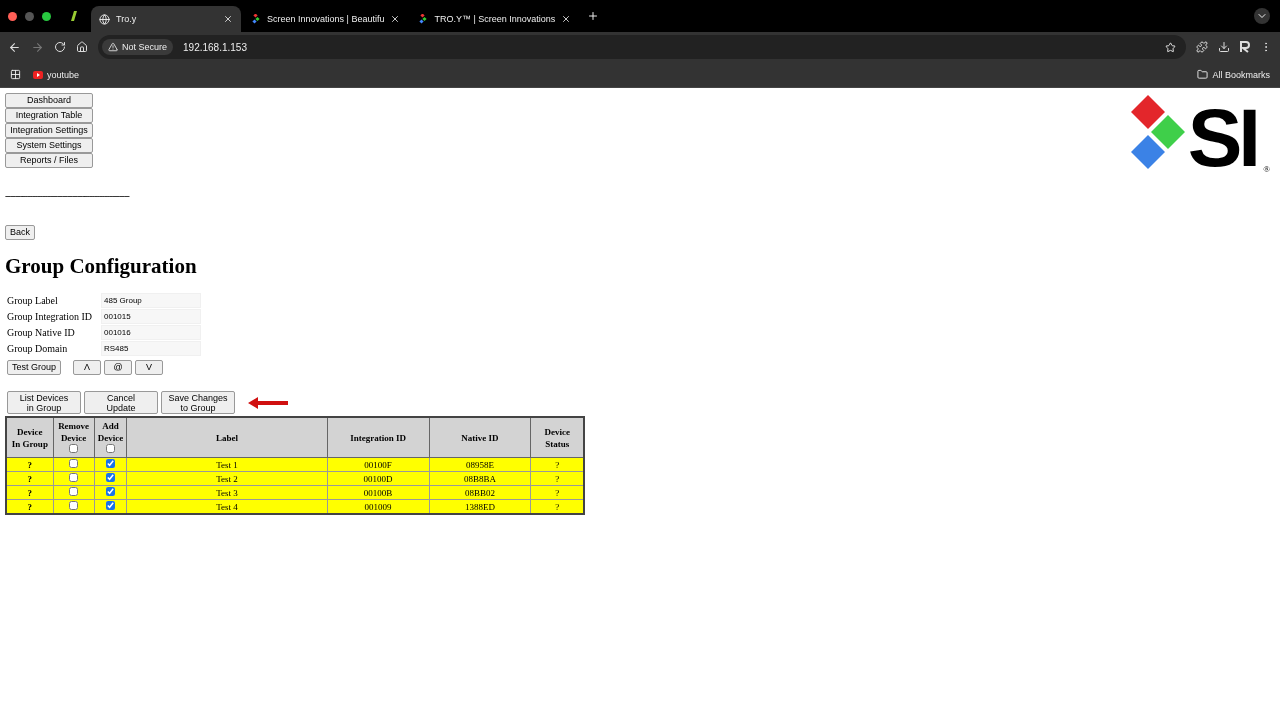 The height and width of the screenshot is (720, 1280). Describe the element at coordinates (151, 316) in the screenshot. I see `input-field: 001015` at that location.